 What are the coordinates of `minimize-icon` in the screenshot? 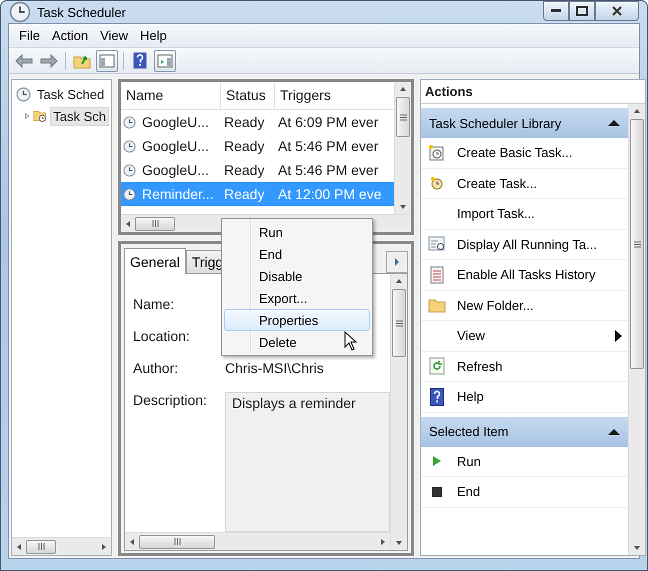 It's located at (556, 11).